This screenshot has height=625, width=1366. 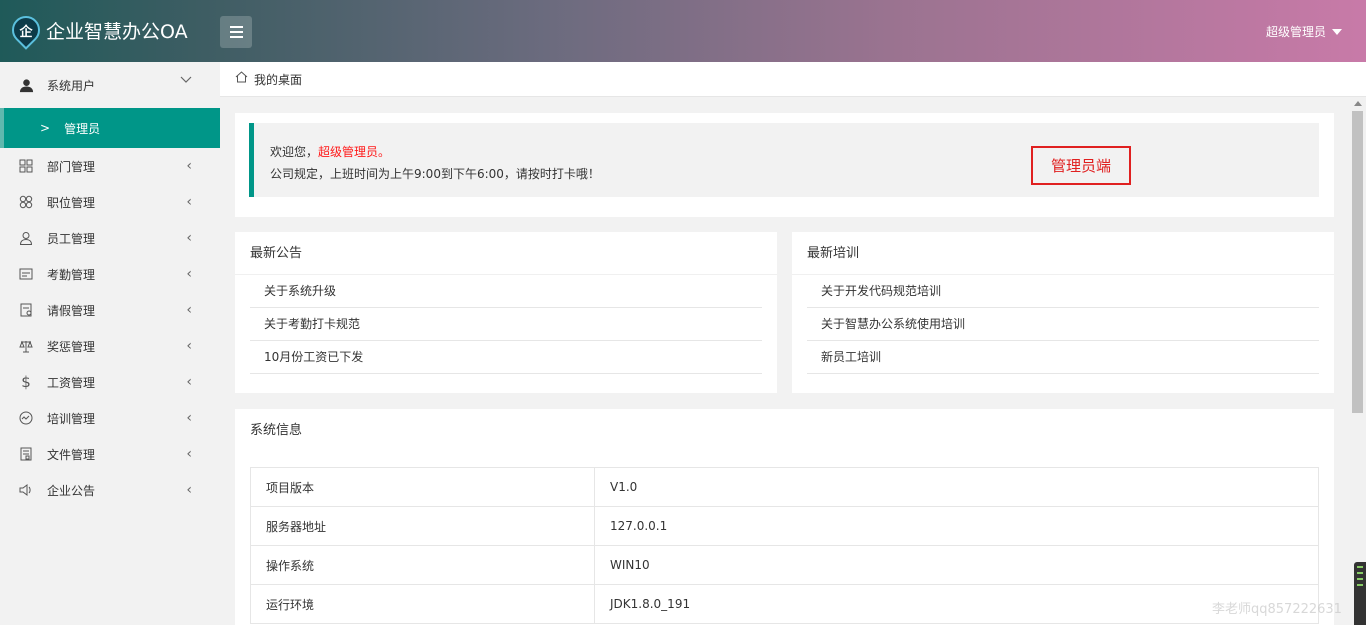 What do you see at coordinates (1063, 357) in the screenshot?
I see `training-item: 新员工培训` at bounding box center [1063, 357].